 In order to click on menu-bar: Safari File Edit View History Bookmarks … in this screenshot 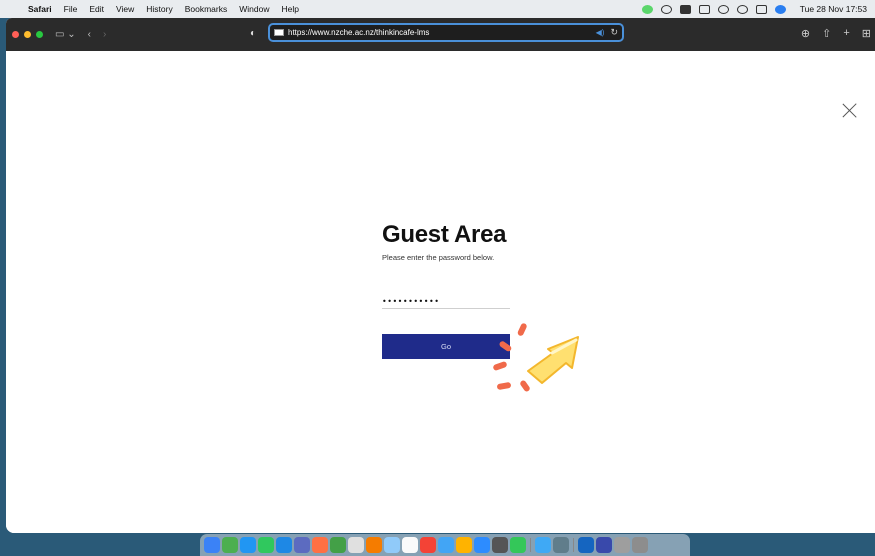, I will do `click(437, 9)`.